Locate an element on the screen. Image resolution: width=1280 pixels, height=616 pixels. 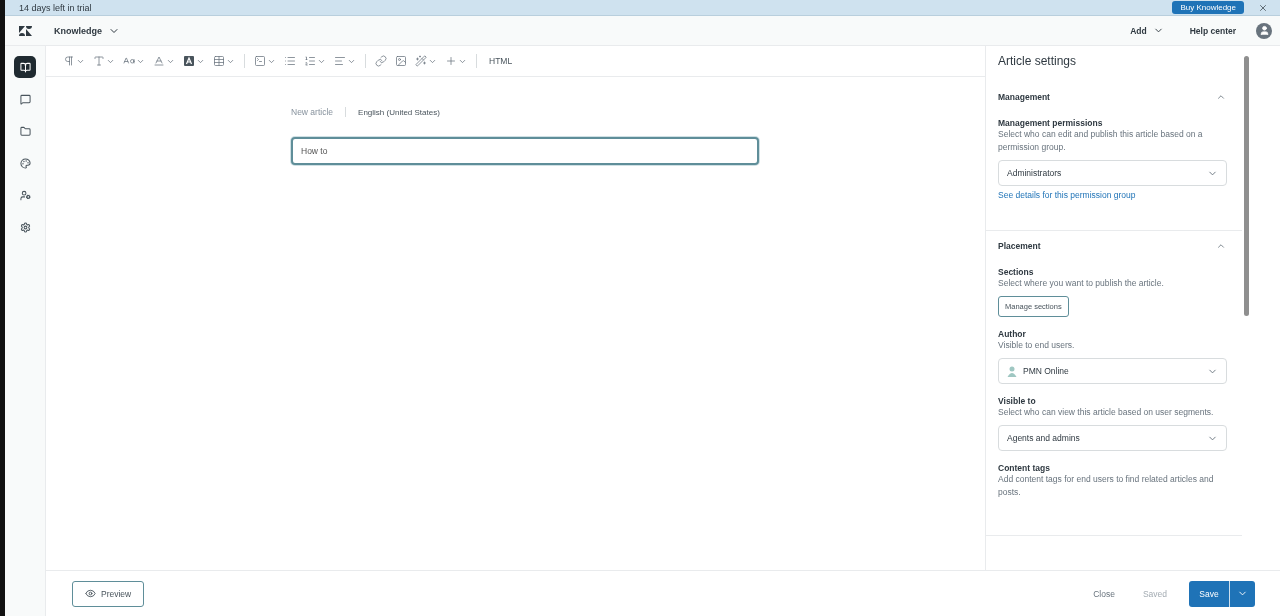
section-title: Management is located at coordinates (1024, 97).